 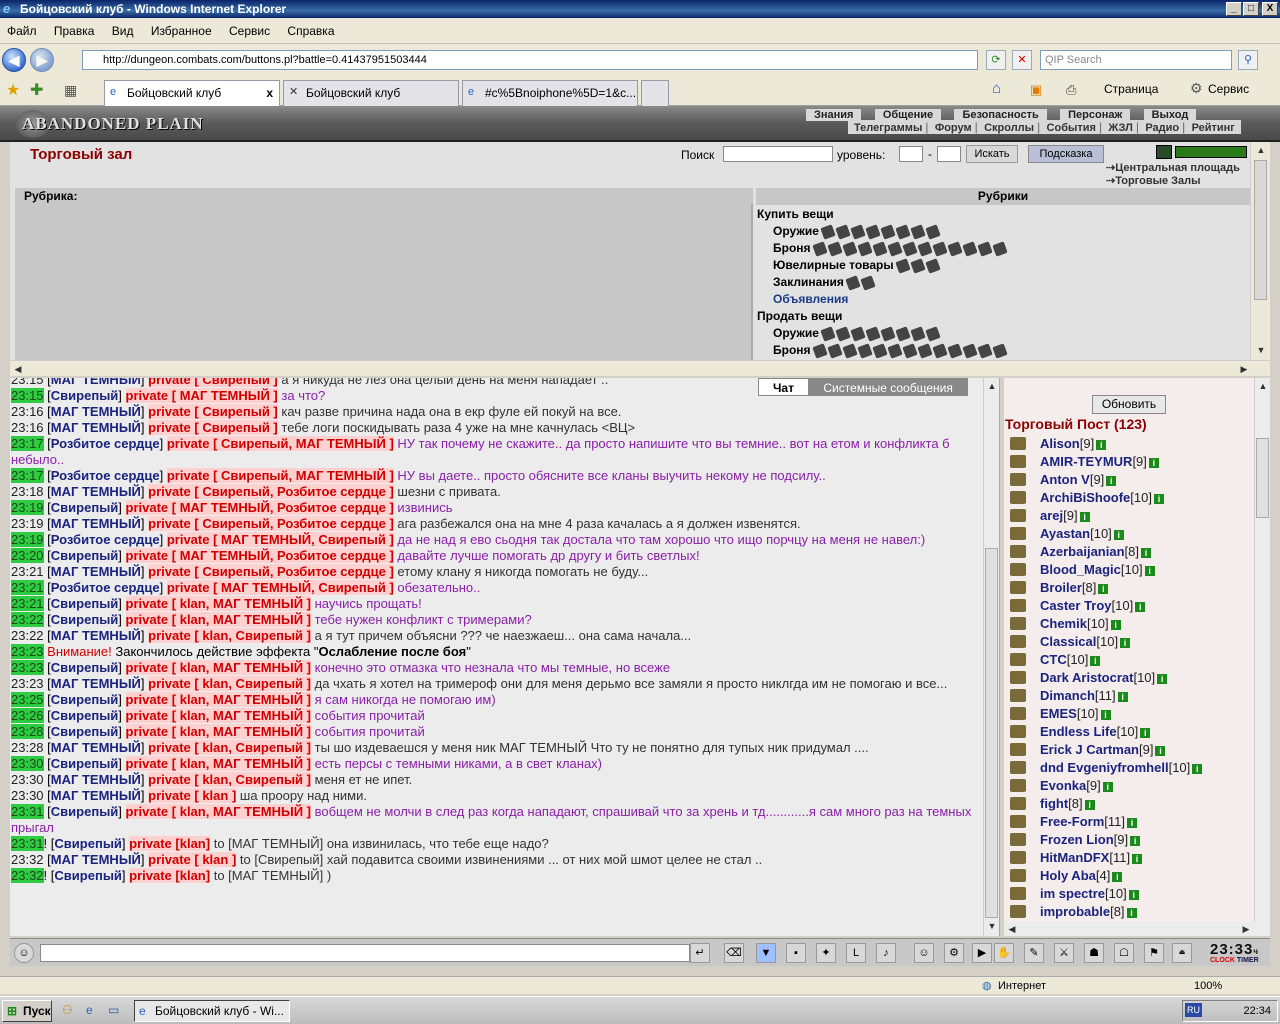 I want to click on private-recipients: private [ МАГ ТЕМНЫЙ, Свирепый ], so click(x=280, y=539).